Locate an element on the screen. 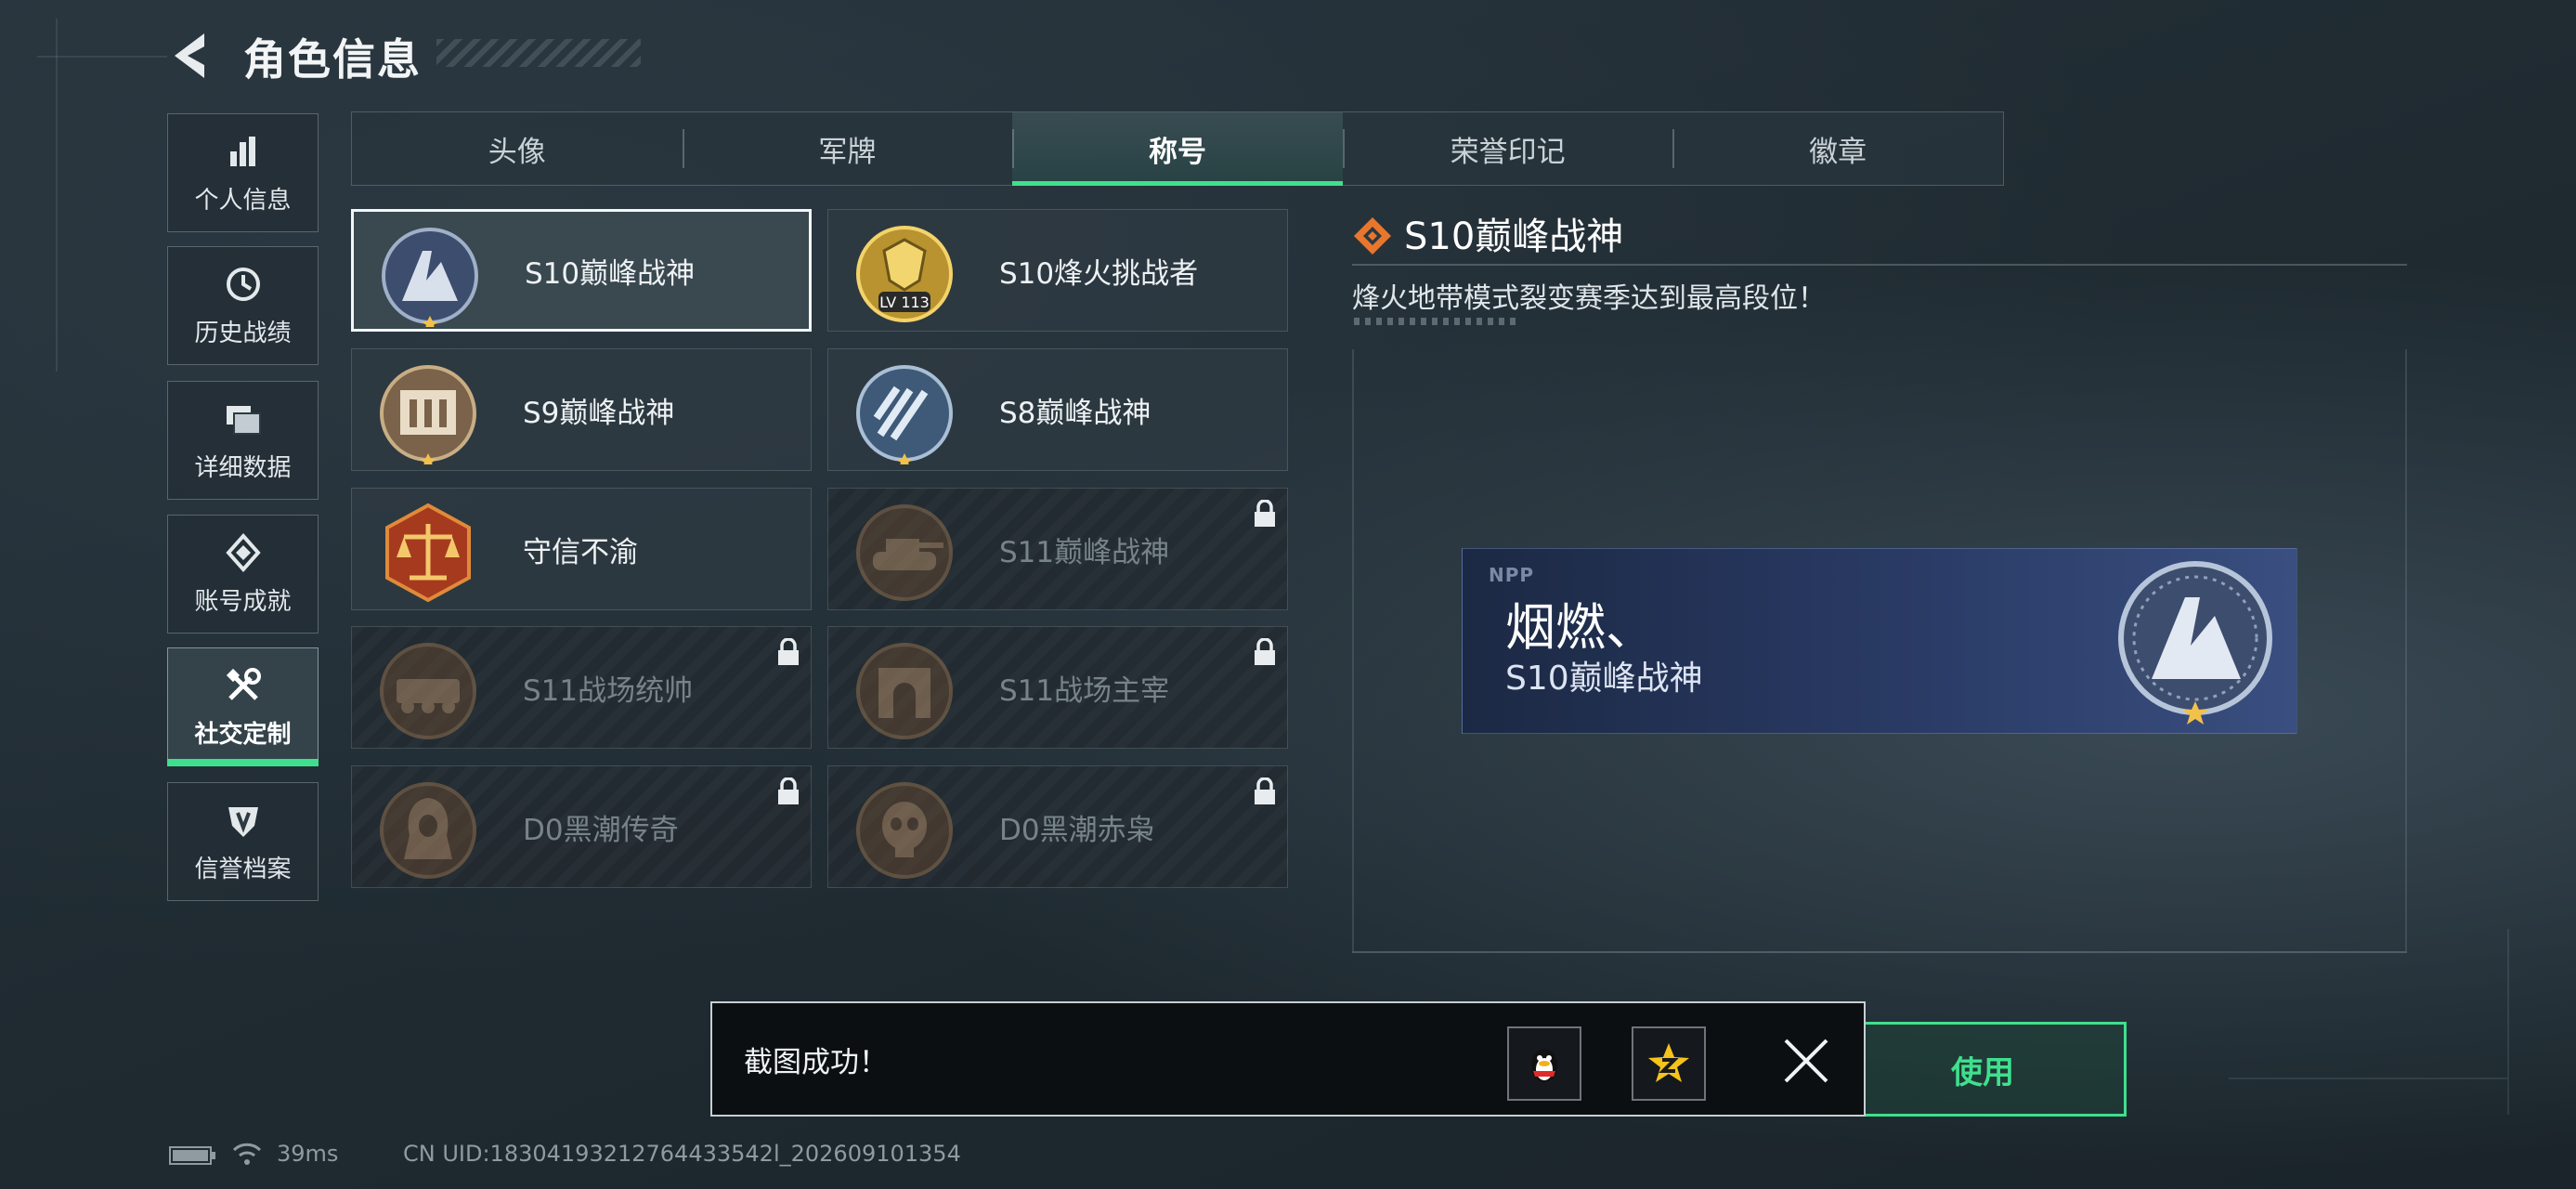 The image size is (2576, 1189). vehicle-medal-icon is located at coordinates (428, 691).